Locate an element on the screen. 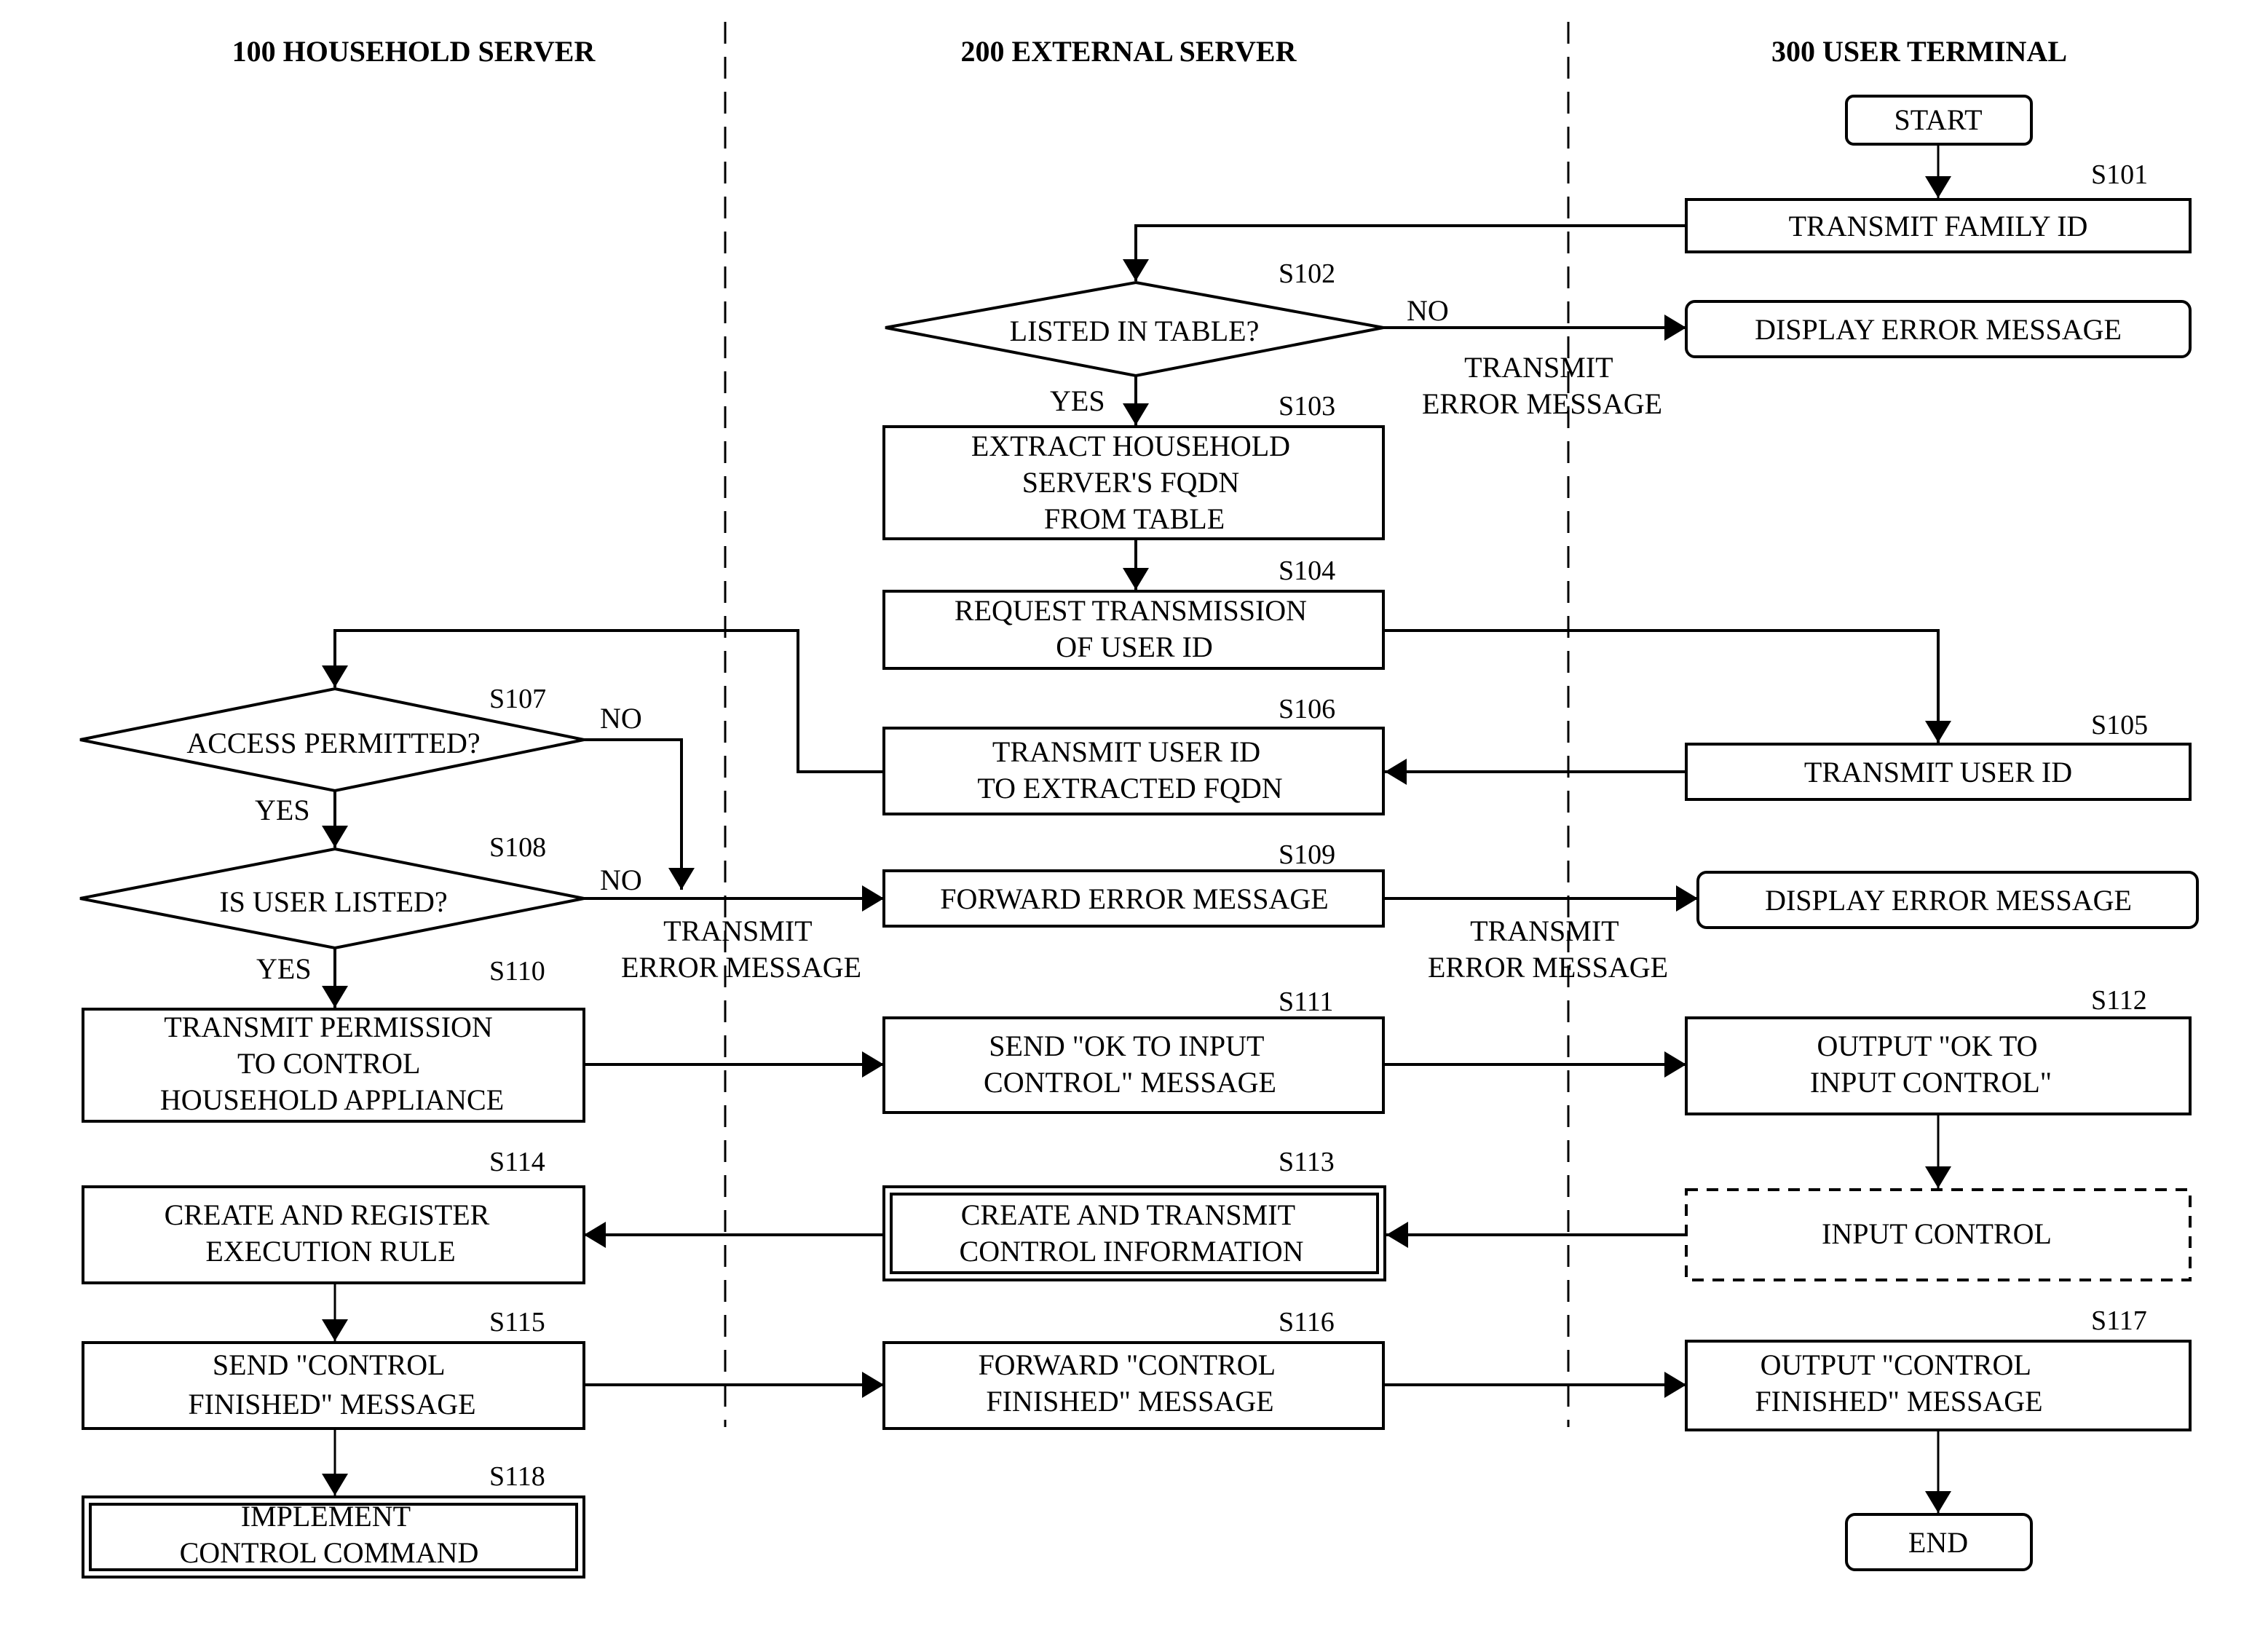  step-s107-access-permitted: S107 ACCESS PERMITTED? is located at coordinates (332, 738).